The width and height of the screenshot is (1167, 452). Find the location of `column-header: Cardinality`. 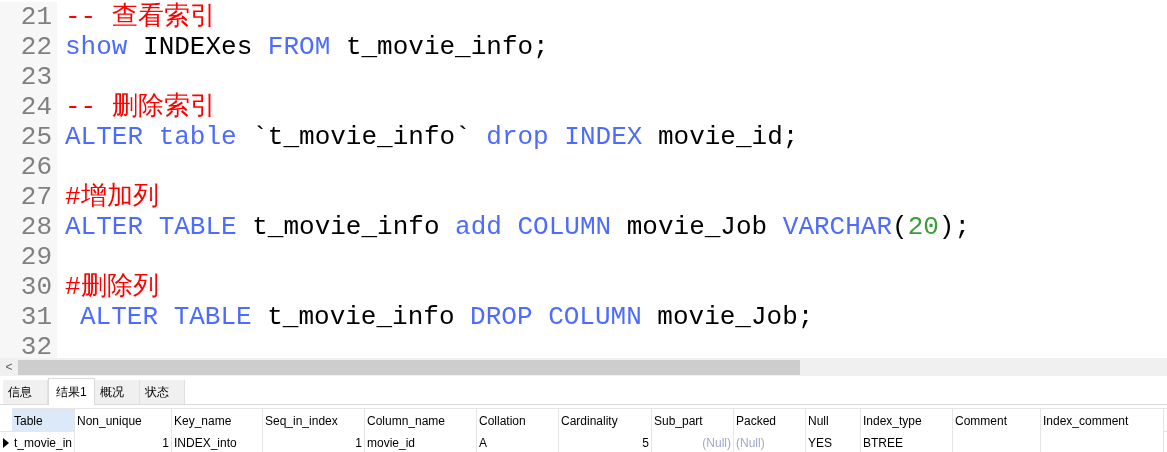

column-header: Cardinality is located at coordinates (605, 420).